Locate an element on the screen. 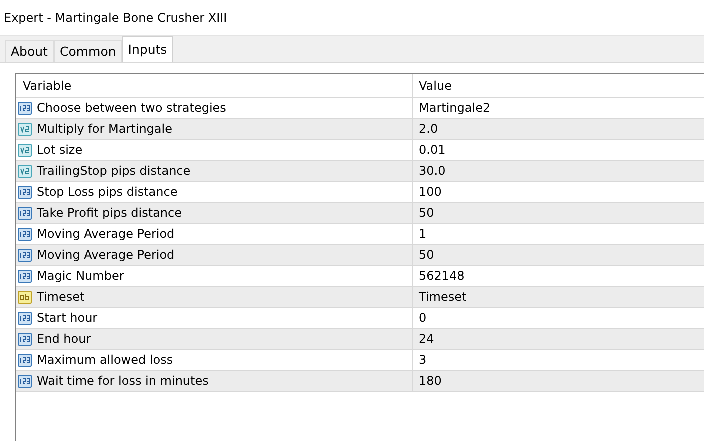 This screenshot has width=704, height=441. value-cell: 30.0 is located at coordinates (558, 171).